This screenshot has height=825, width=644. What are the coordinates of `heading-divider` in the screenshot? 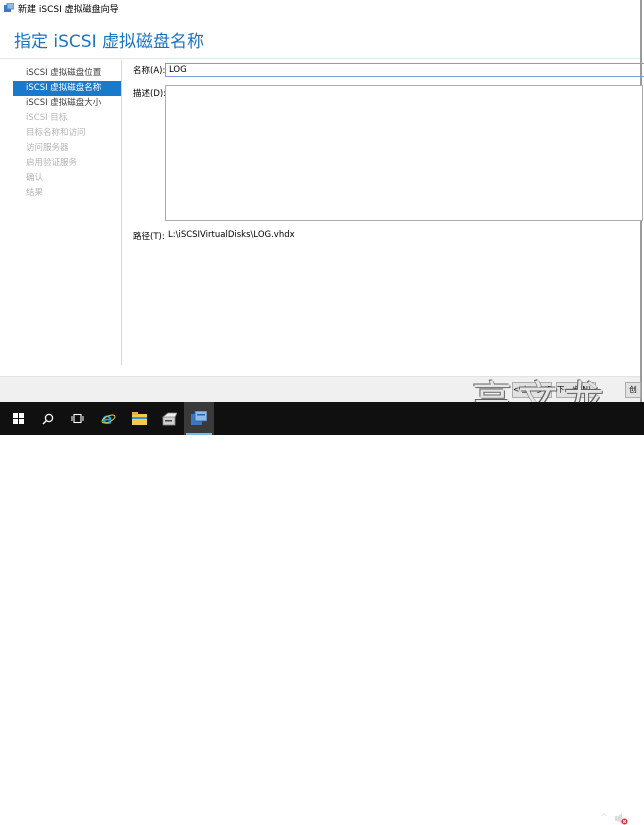 It's located at (320, 58).